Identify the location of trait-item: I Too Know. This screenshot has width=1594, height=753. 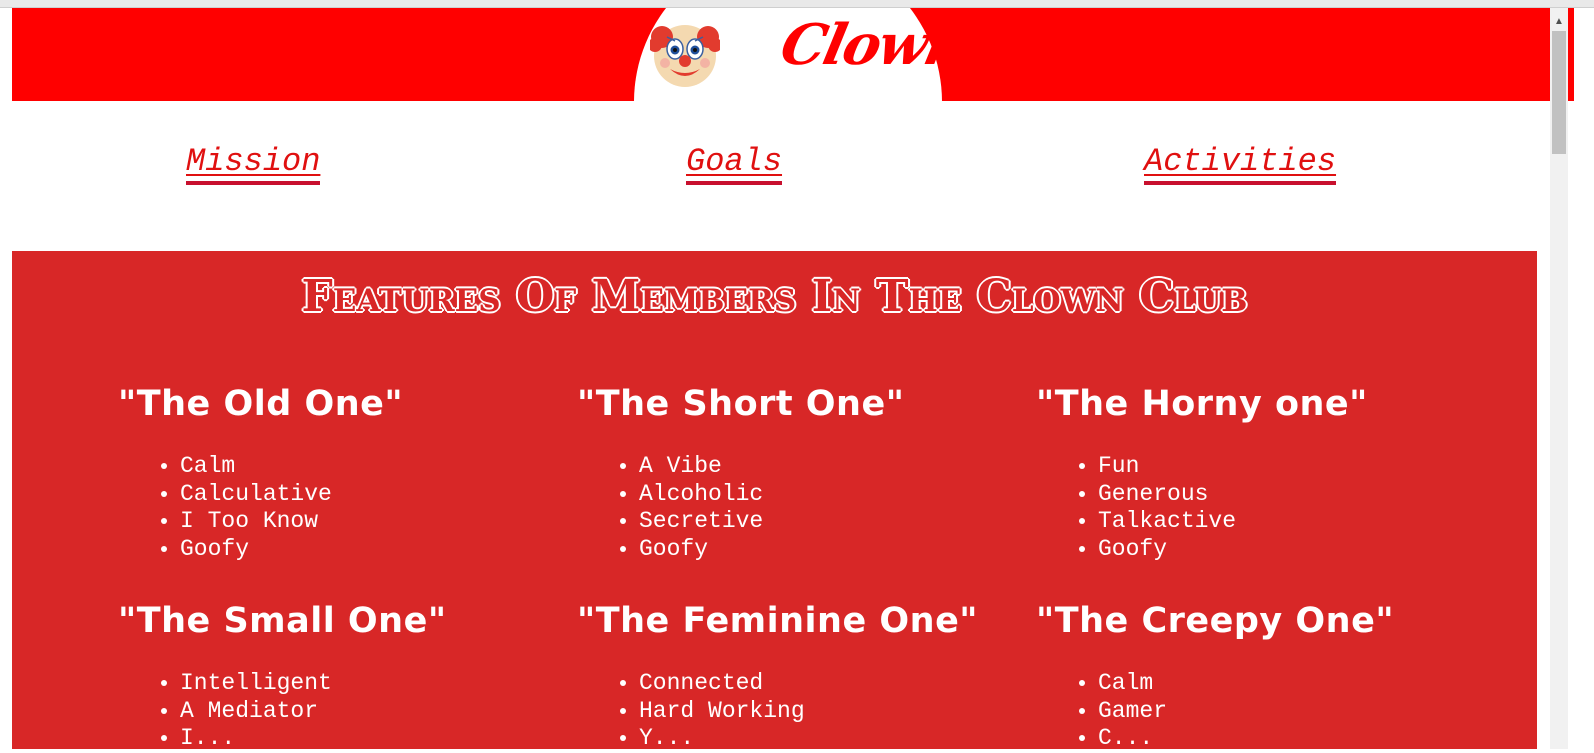
(369, 522).